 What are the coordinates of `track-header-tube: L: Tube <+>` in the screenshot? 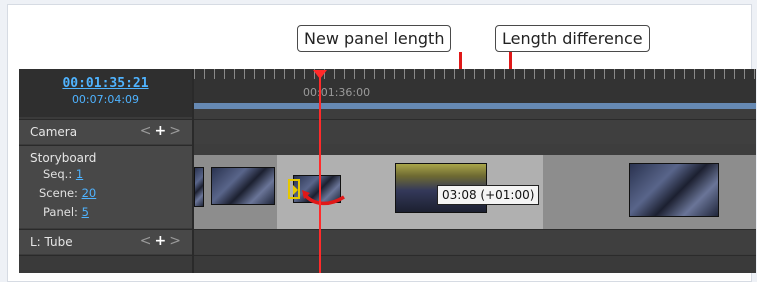 It's located at (105, 241).